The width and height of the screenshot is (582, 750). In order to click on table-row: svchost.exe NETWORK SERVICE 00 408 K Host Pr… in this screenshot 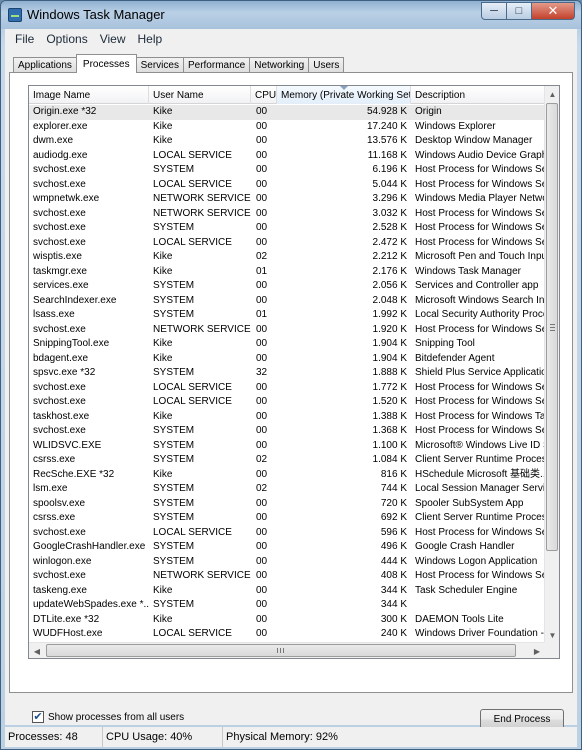, I will do `click(287, 576)`.